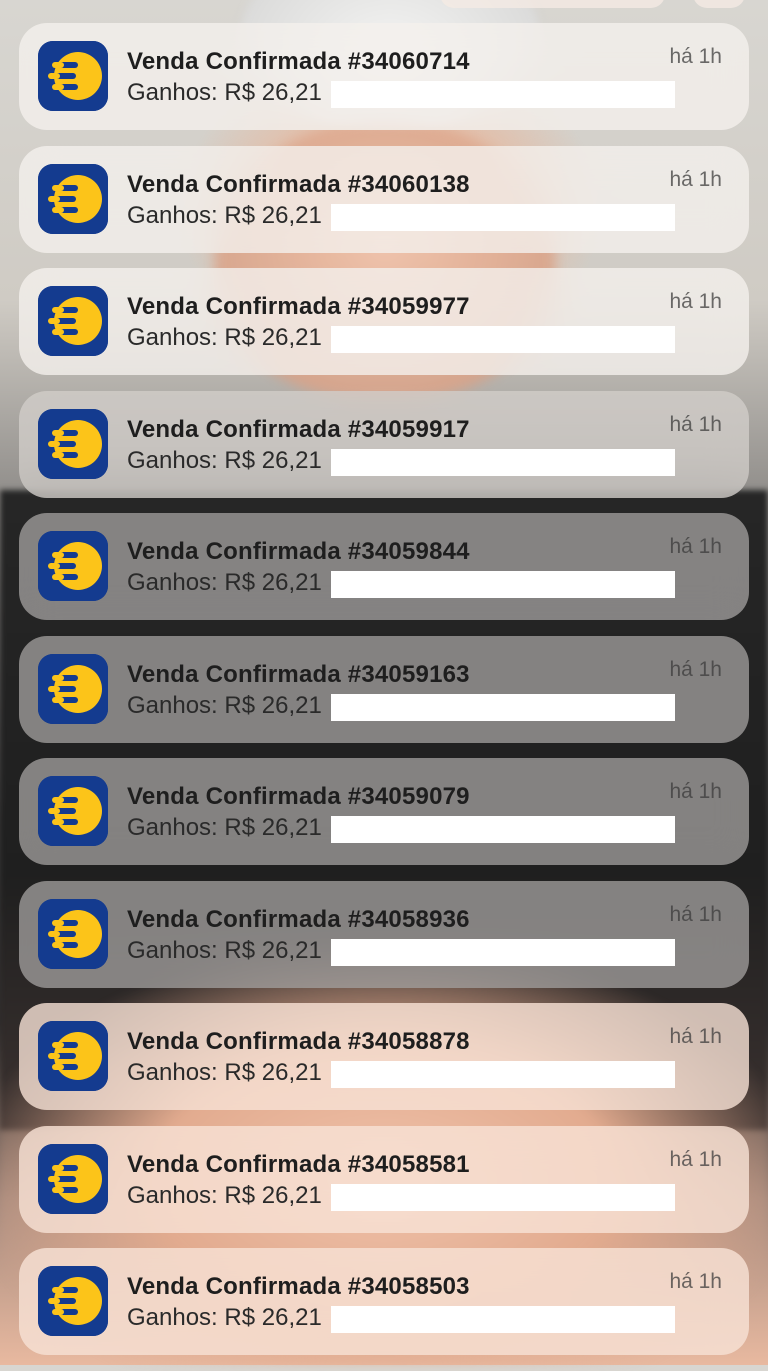  What do you see at coordinates (298, 429) in the screenshot?
I see `notification-title: Venda Confirmada #34059917` at bounding box center [298, 429].